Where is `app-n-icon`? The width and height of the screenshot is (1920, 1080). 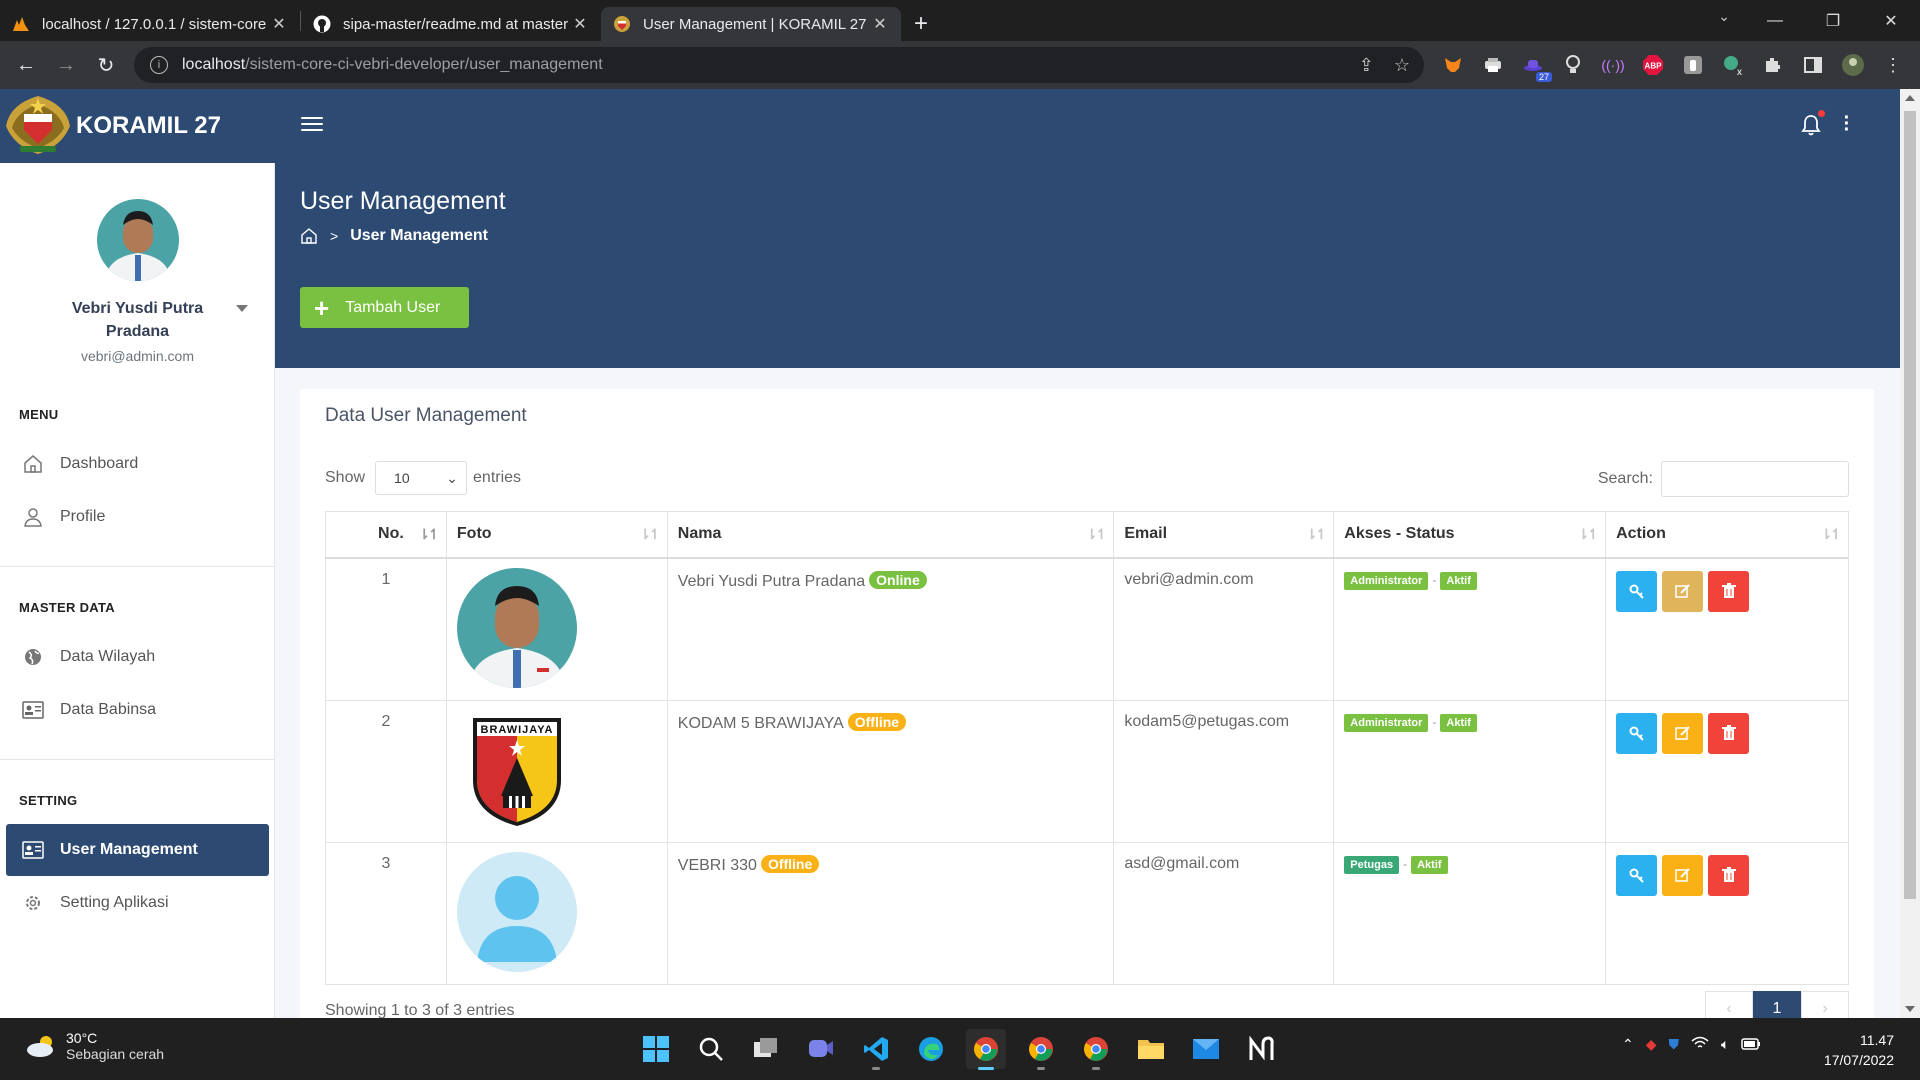
app-n-icon is located at coordinates (1261, 1049).